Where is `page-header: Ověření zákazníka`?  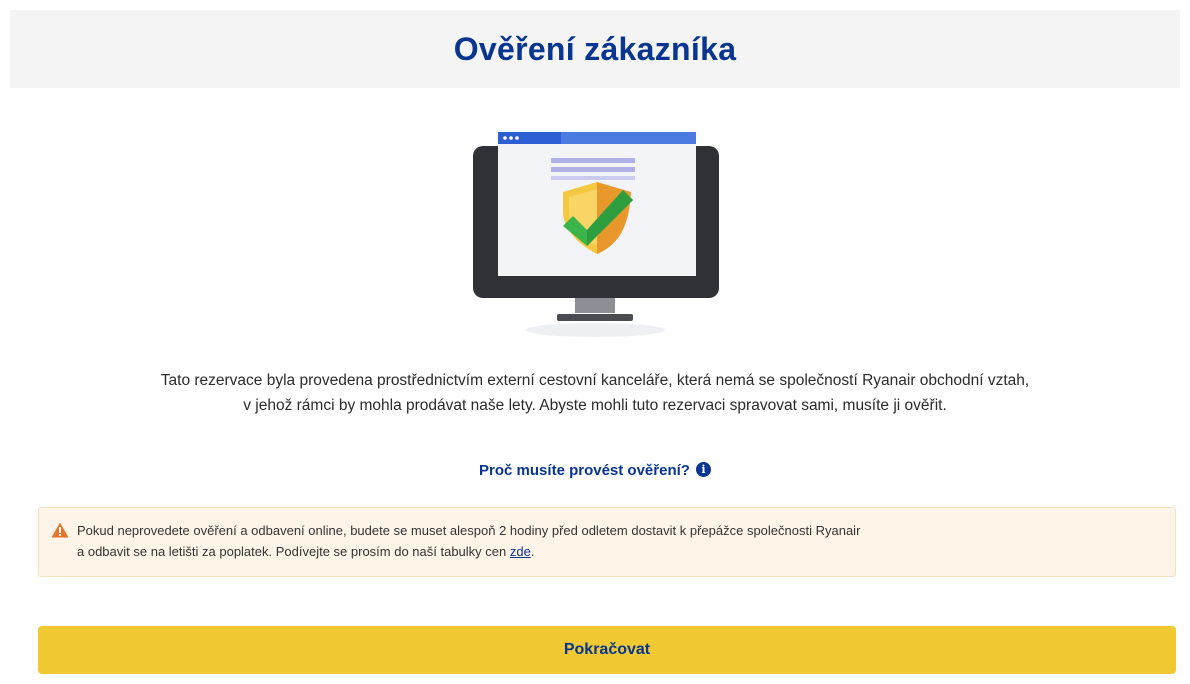 page-header: Ověření zákazníka is located at coordinates (595, 49).